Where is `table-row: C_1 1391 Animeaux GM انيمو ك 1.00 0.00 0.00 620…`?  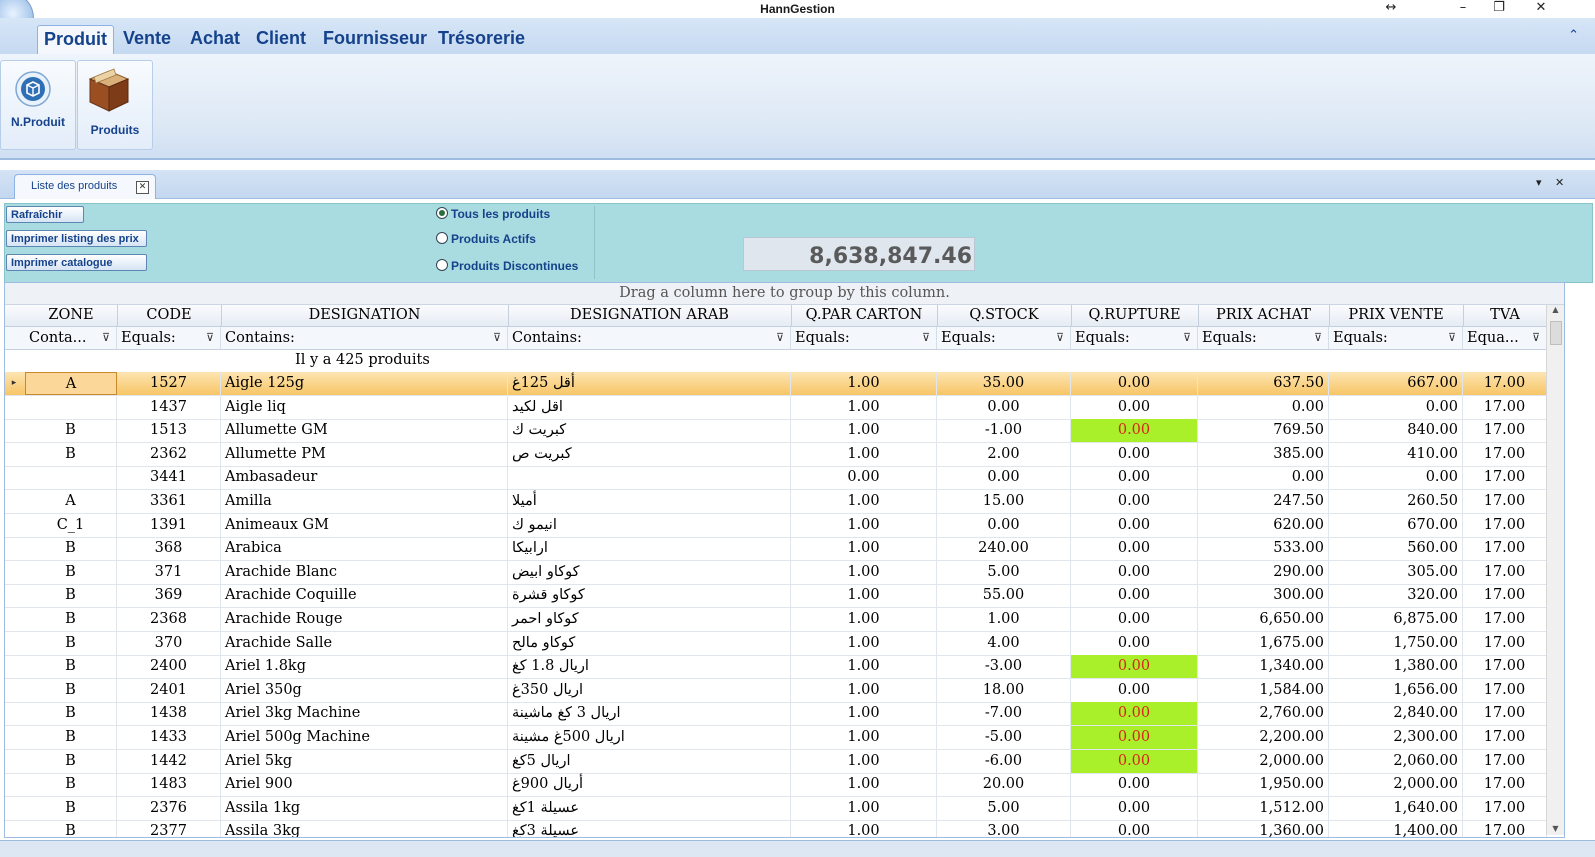
table-row: C_1 1391 Animeaux GM انيمو ك 1.00 0.00 0.00 620… is located at coordinates (776, 525).